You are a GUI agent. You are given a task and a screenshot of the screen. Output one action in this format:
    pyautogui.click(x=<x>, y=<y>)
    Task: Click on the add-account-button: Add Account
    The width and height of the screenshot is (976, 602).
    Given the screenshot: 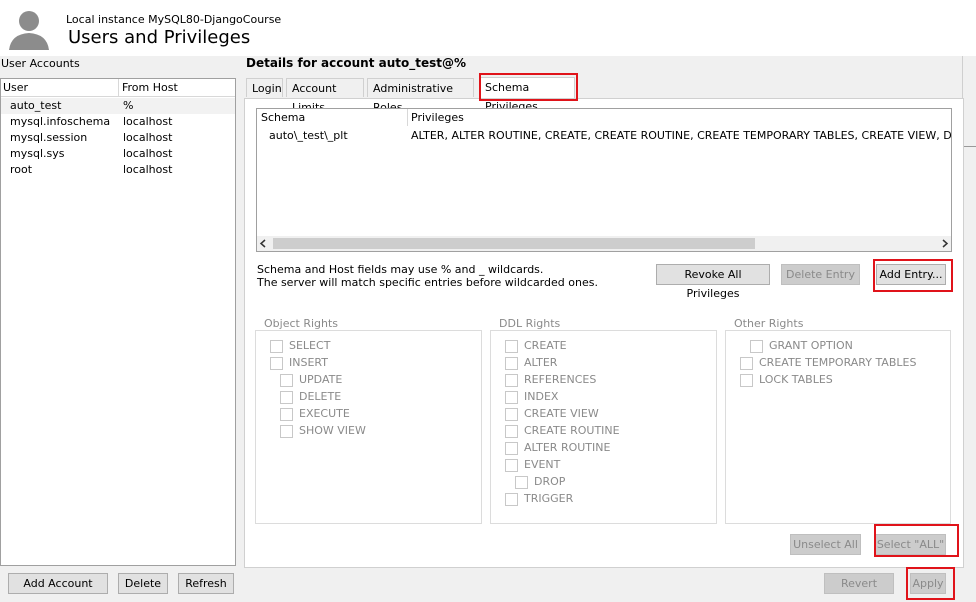 What is the action you would take?
    pyautogui.click(x=58, y=583)
    